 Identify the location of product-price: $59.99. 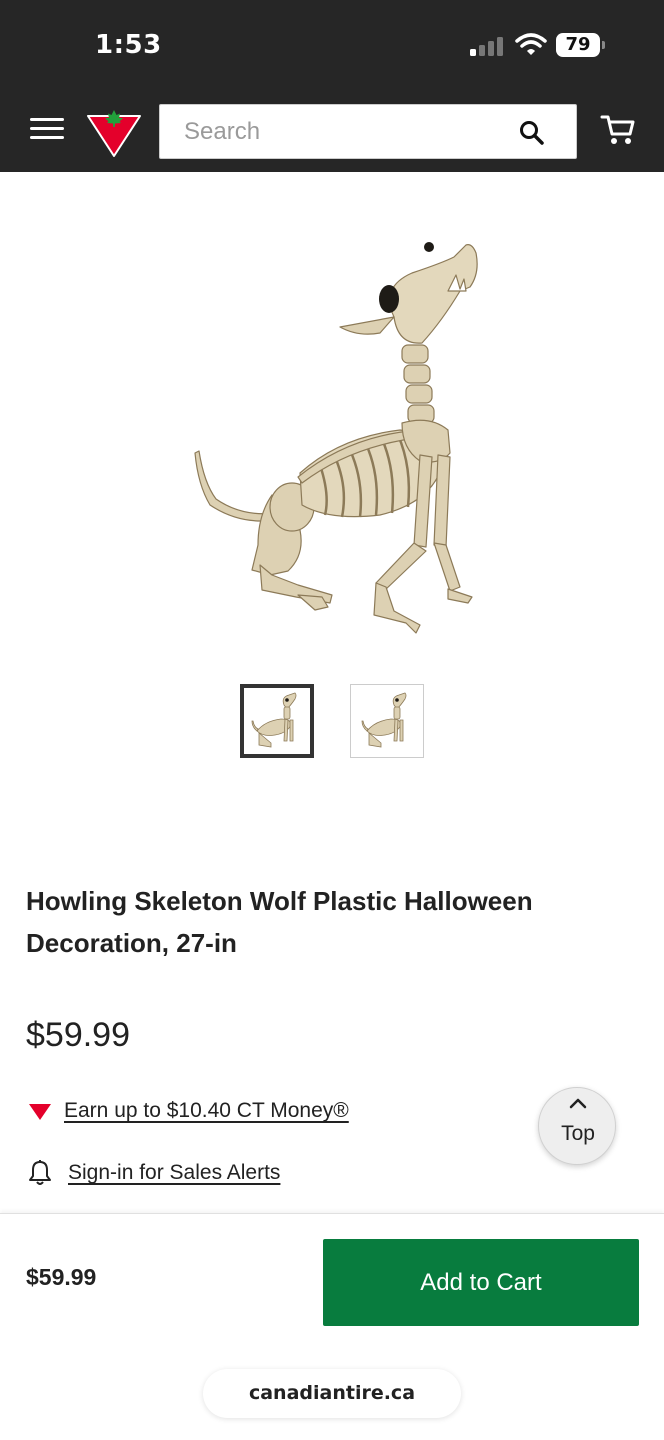
(78, 1035).